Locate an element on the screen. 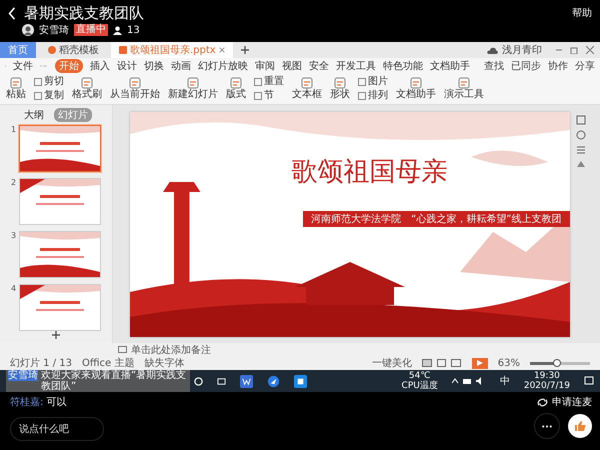 This screenshot has height=450, width=600. ribbon-tab: 审阅 is located at coordinates (265, 65).